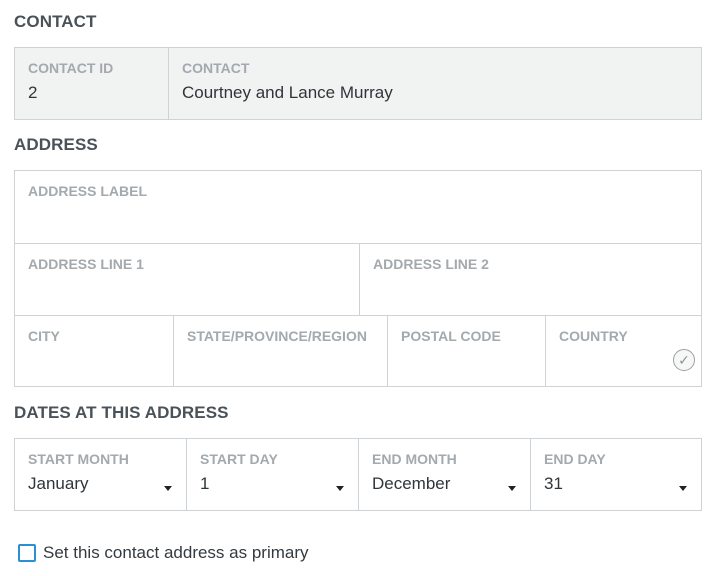 This screenshot has height=576, width=718. Describe the element at coordinates (593, 336) in the screenshot. I see `country-label: COUNTRY` at that location.